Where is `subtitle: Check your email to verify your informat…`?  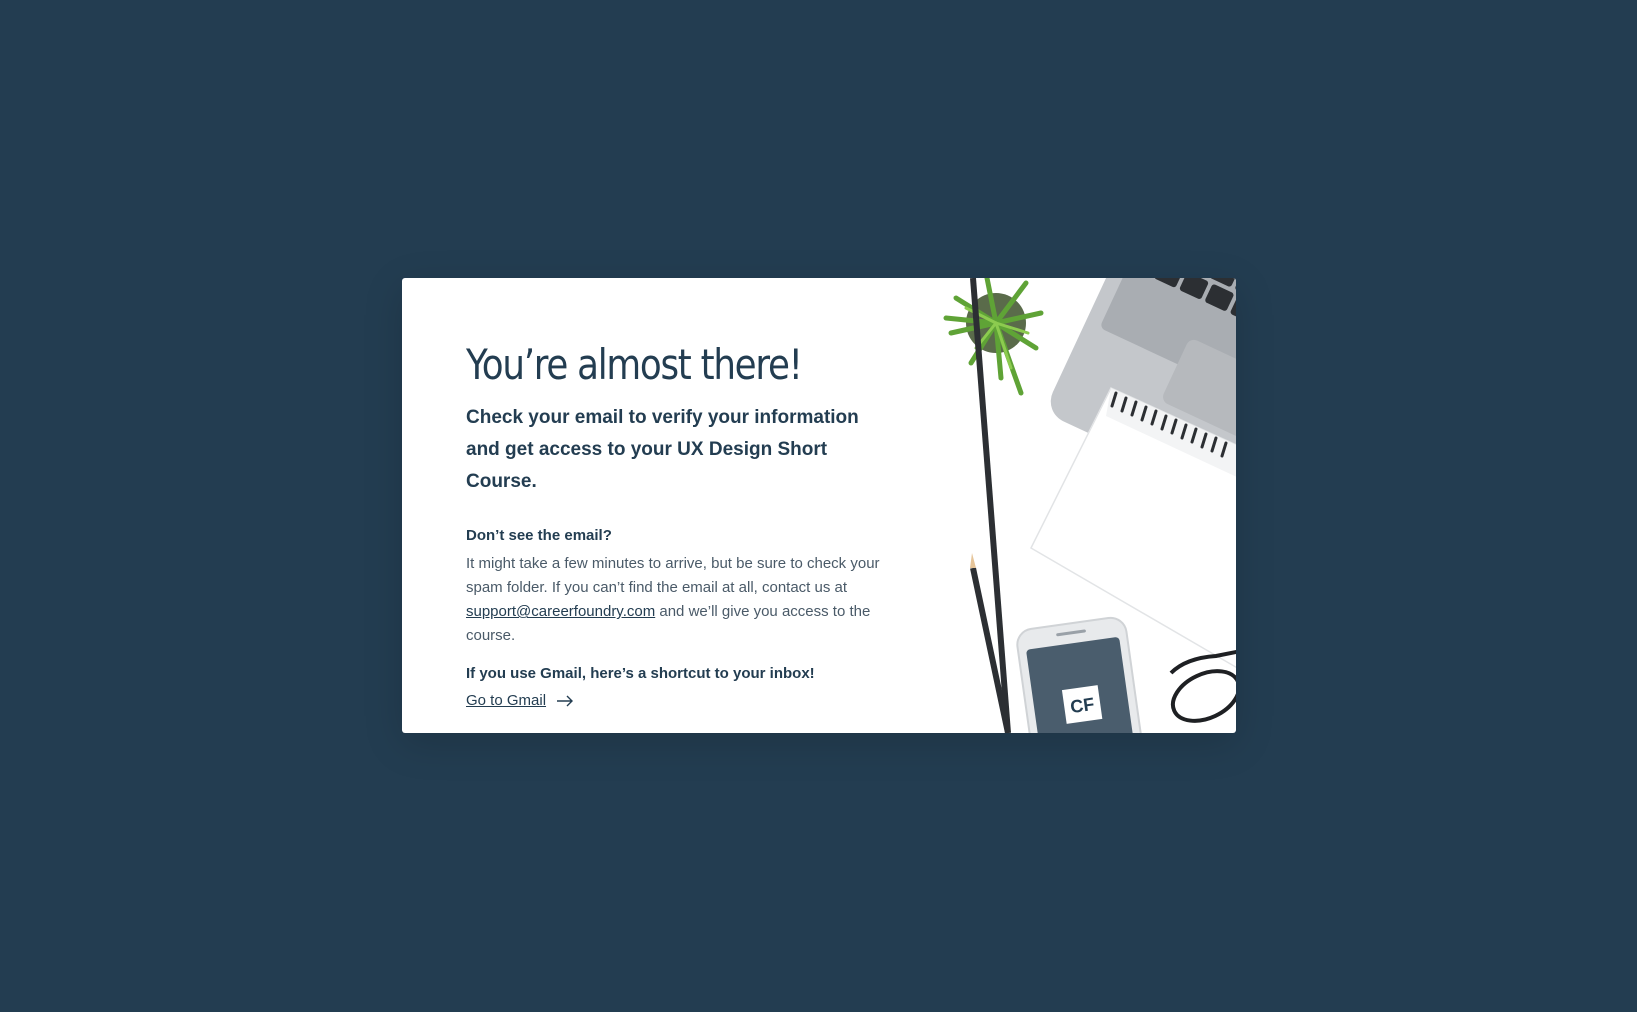
subtitle: Check your email to verify your informat… is located at coordinates (662, 450).